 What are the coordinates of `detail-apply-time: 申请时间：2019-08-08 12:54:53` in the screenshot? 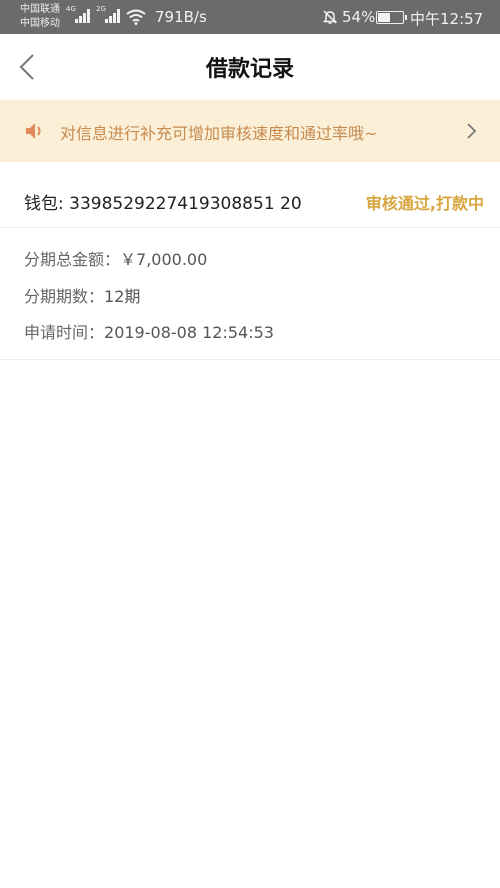 It's located at (149, 331).